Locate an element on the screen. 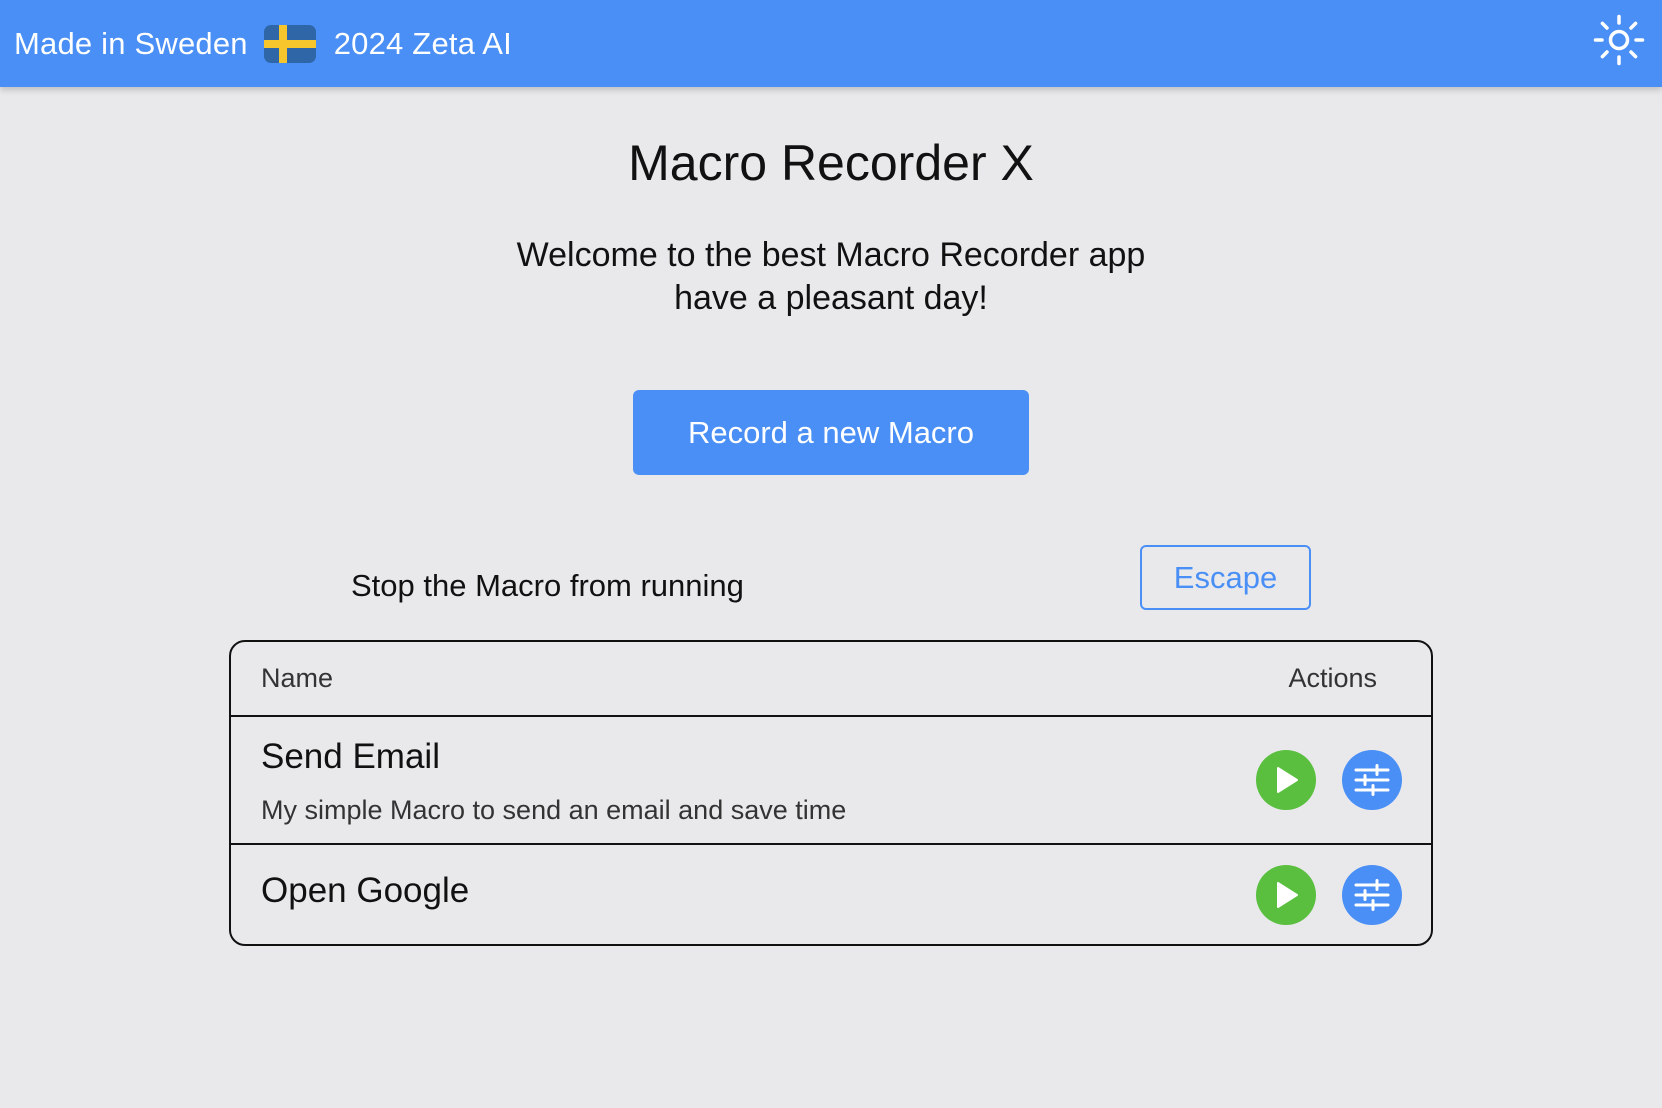  stop-macro-label: Stop the Macro from running is located at coordinates (547, 585).